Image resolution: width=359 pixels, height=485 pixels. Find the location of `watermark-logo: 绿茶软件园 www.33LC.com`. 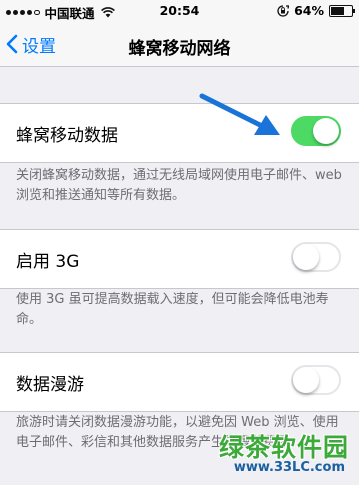

watermark-logo: 绿茶软件园 www.33LC.com is located at coordinates (275, 454).